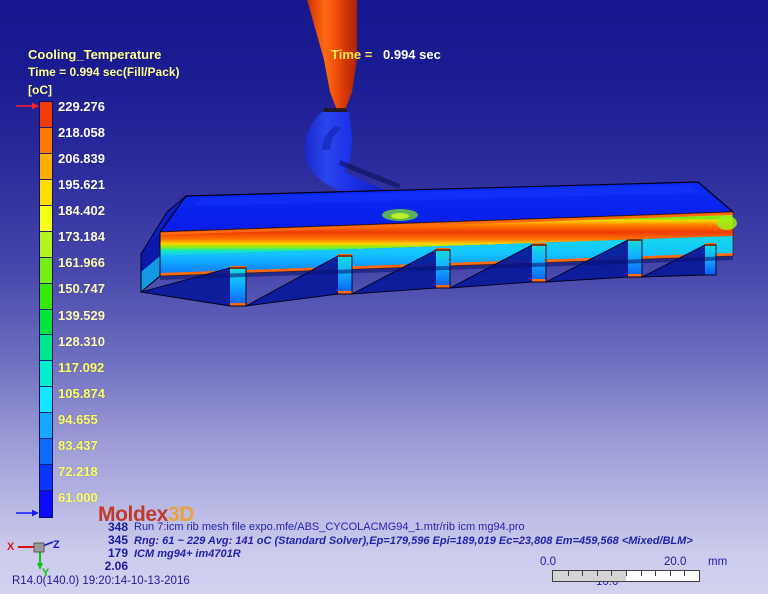 This screenshot has height=594, width=768. Describe the element at coordinates (78, 497) in the screenshot. I see `colorbar-value-label: 61.000` at that location.